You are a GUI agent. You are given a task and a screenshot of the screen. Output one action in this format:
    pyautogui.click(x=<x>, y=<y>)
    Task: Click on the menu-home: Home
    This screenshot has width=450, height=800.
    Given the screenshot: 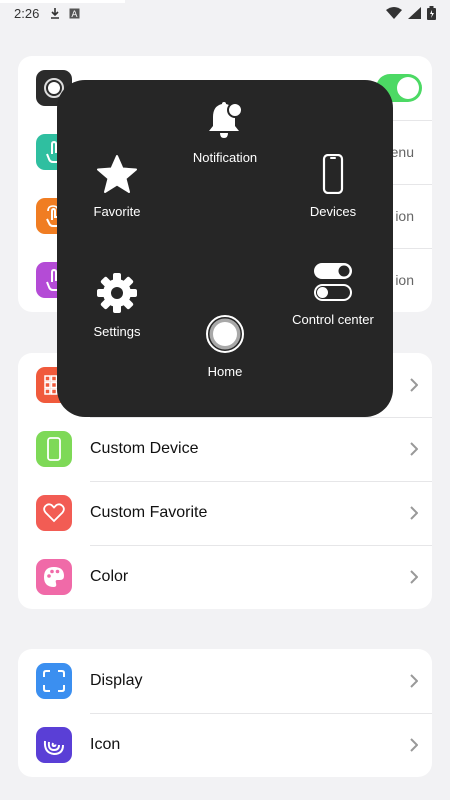 What is the action you would take?
    pyautogui.click(x=225, y=346)
    